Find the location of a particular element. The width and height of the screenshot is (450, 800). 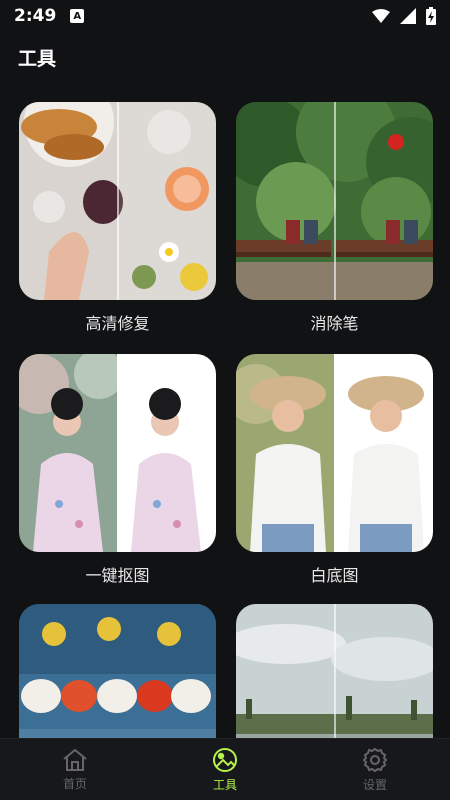

status-indicators is located at coordinates (404, 16).